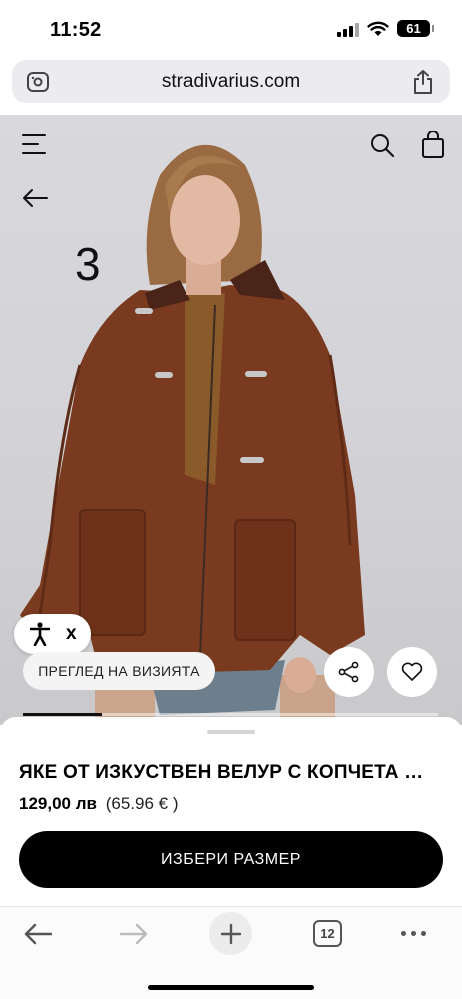  Describe the element at coordinates (231, 732) in the screenshot. I see `sheet-handle` at that location.